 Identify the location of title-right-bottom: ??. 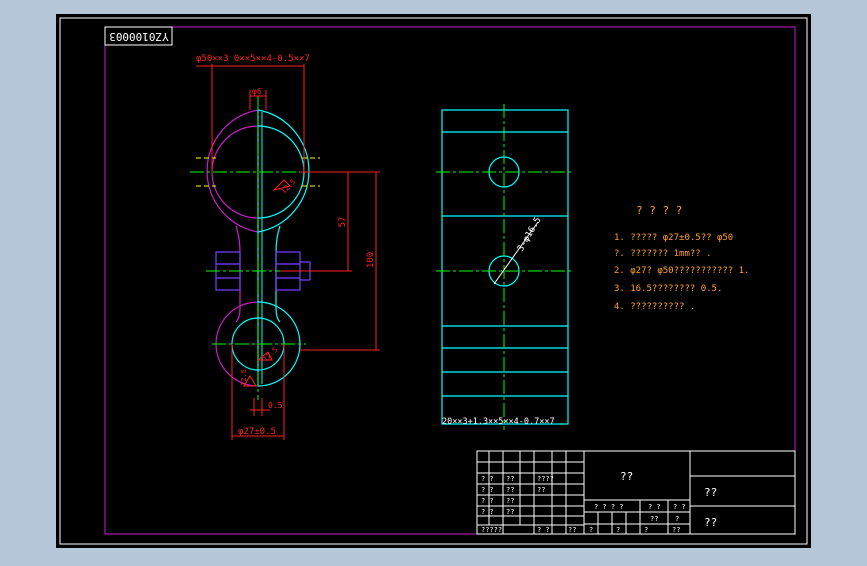
(710, 522).